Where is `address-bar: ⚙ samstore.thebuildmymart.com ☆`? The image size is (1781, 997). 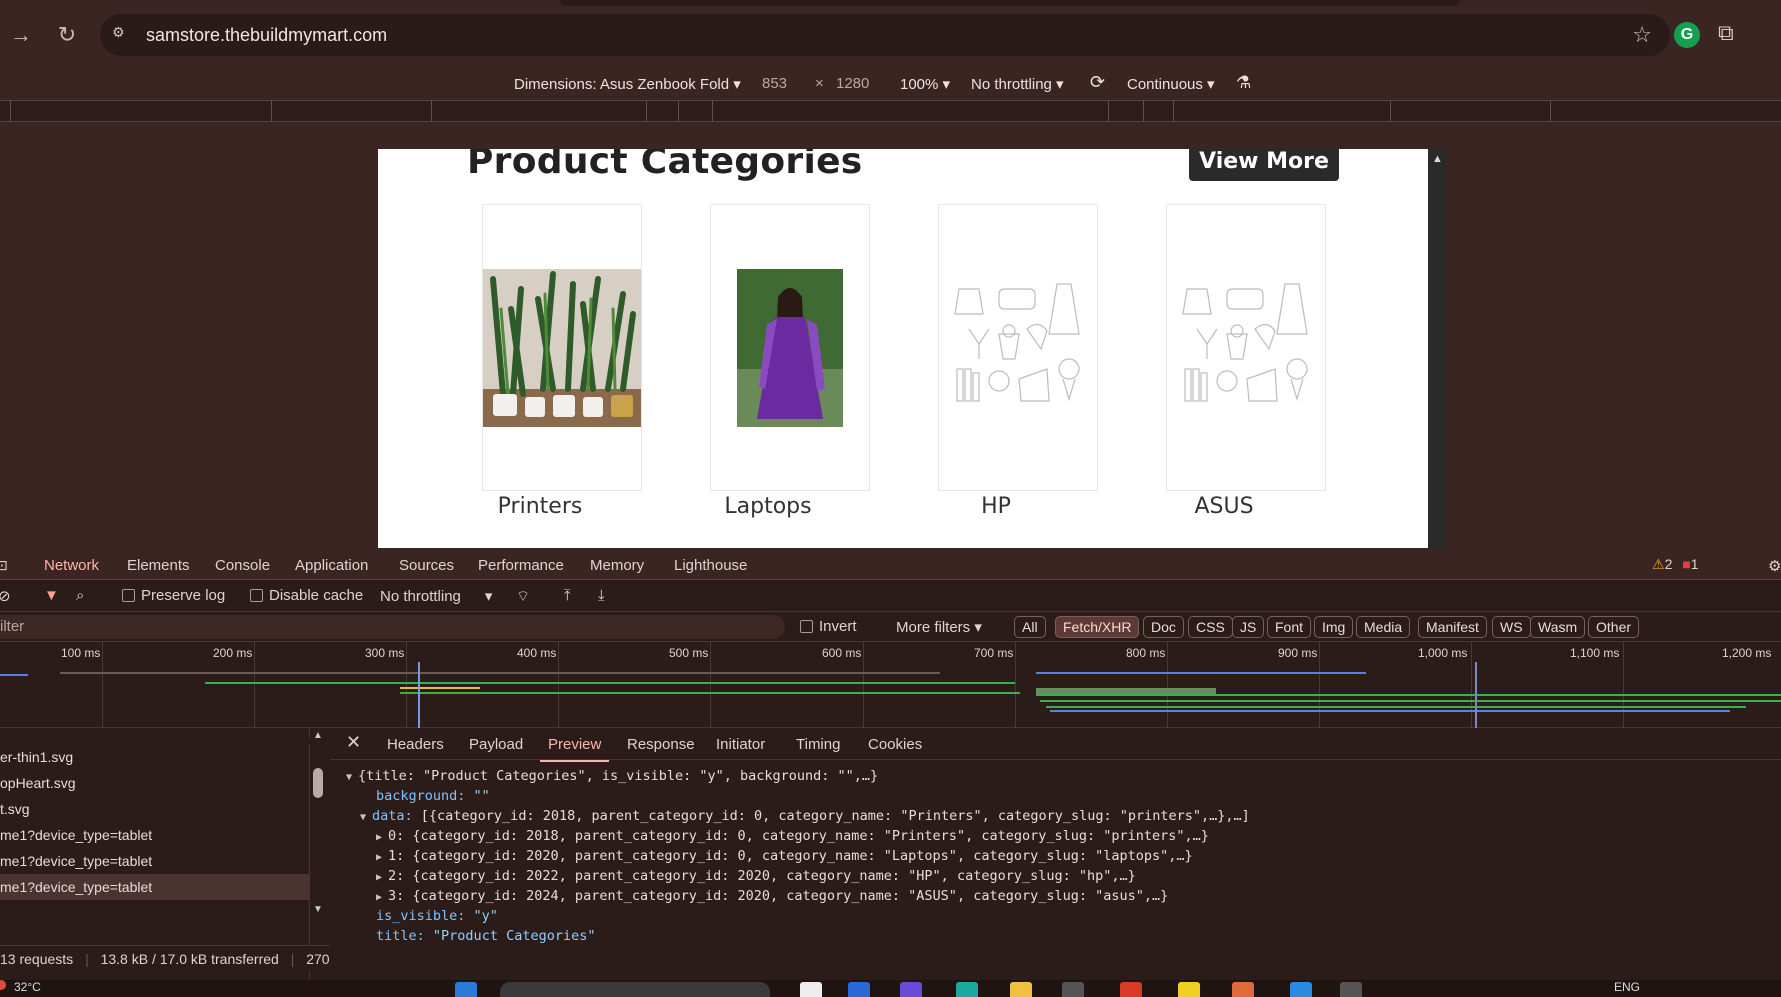
address-bar: ⚙ samstore.thebuildmymart.com ☆ is located at coordinates (885, 35).